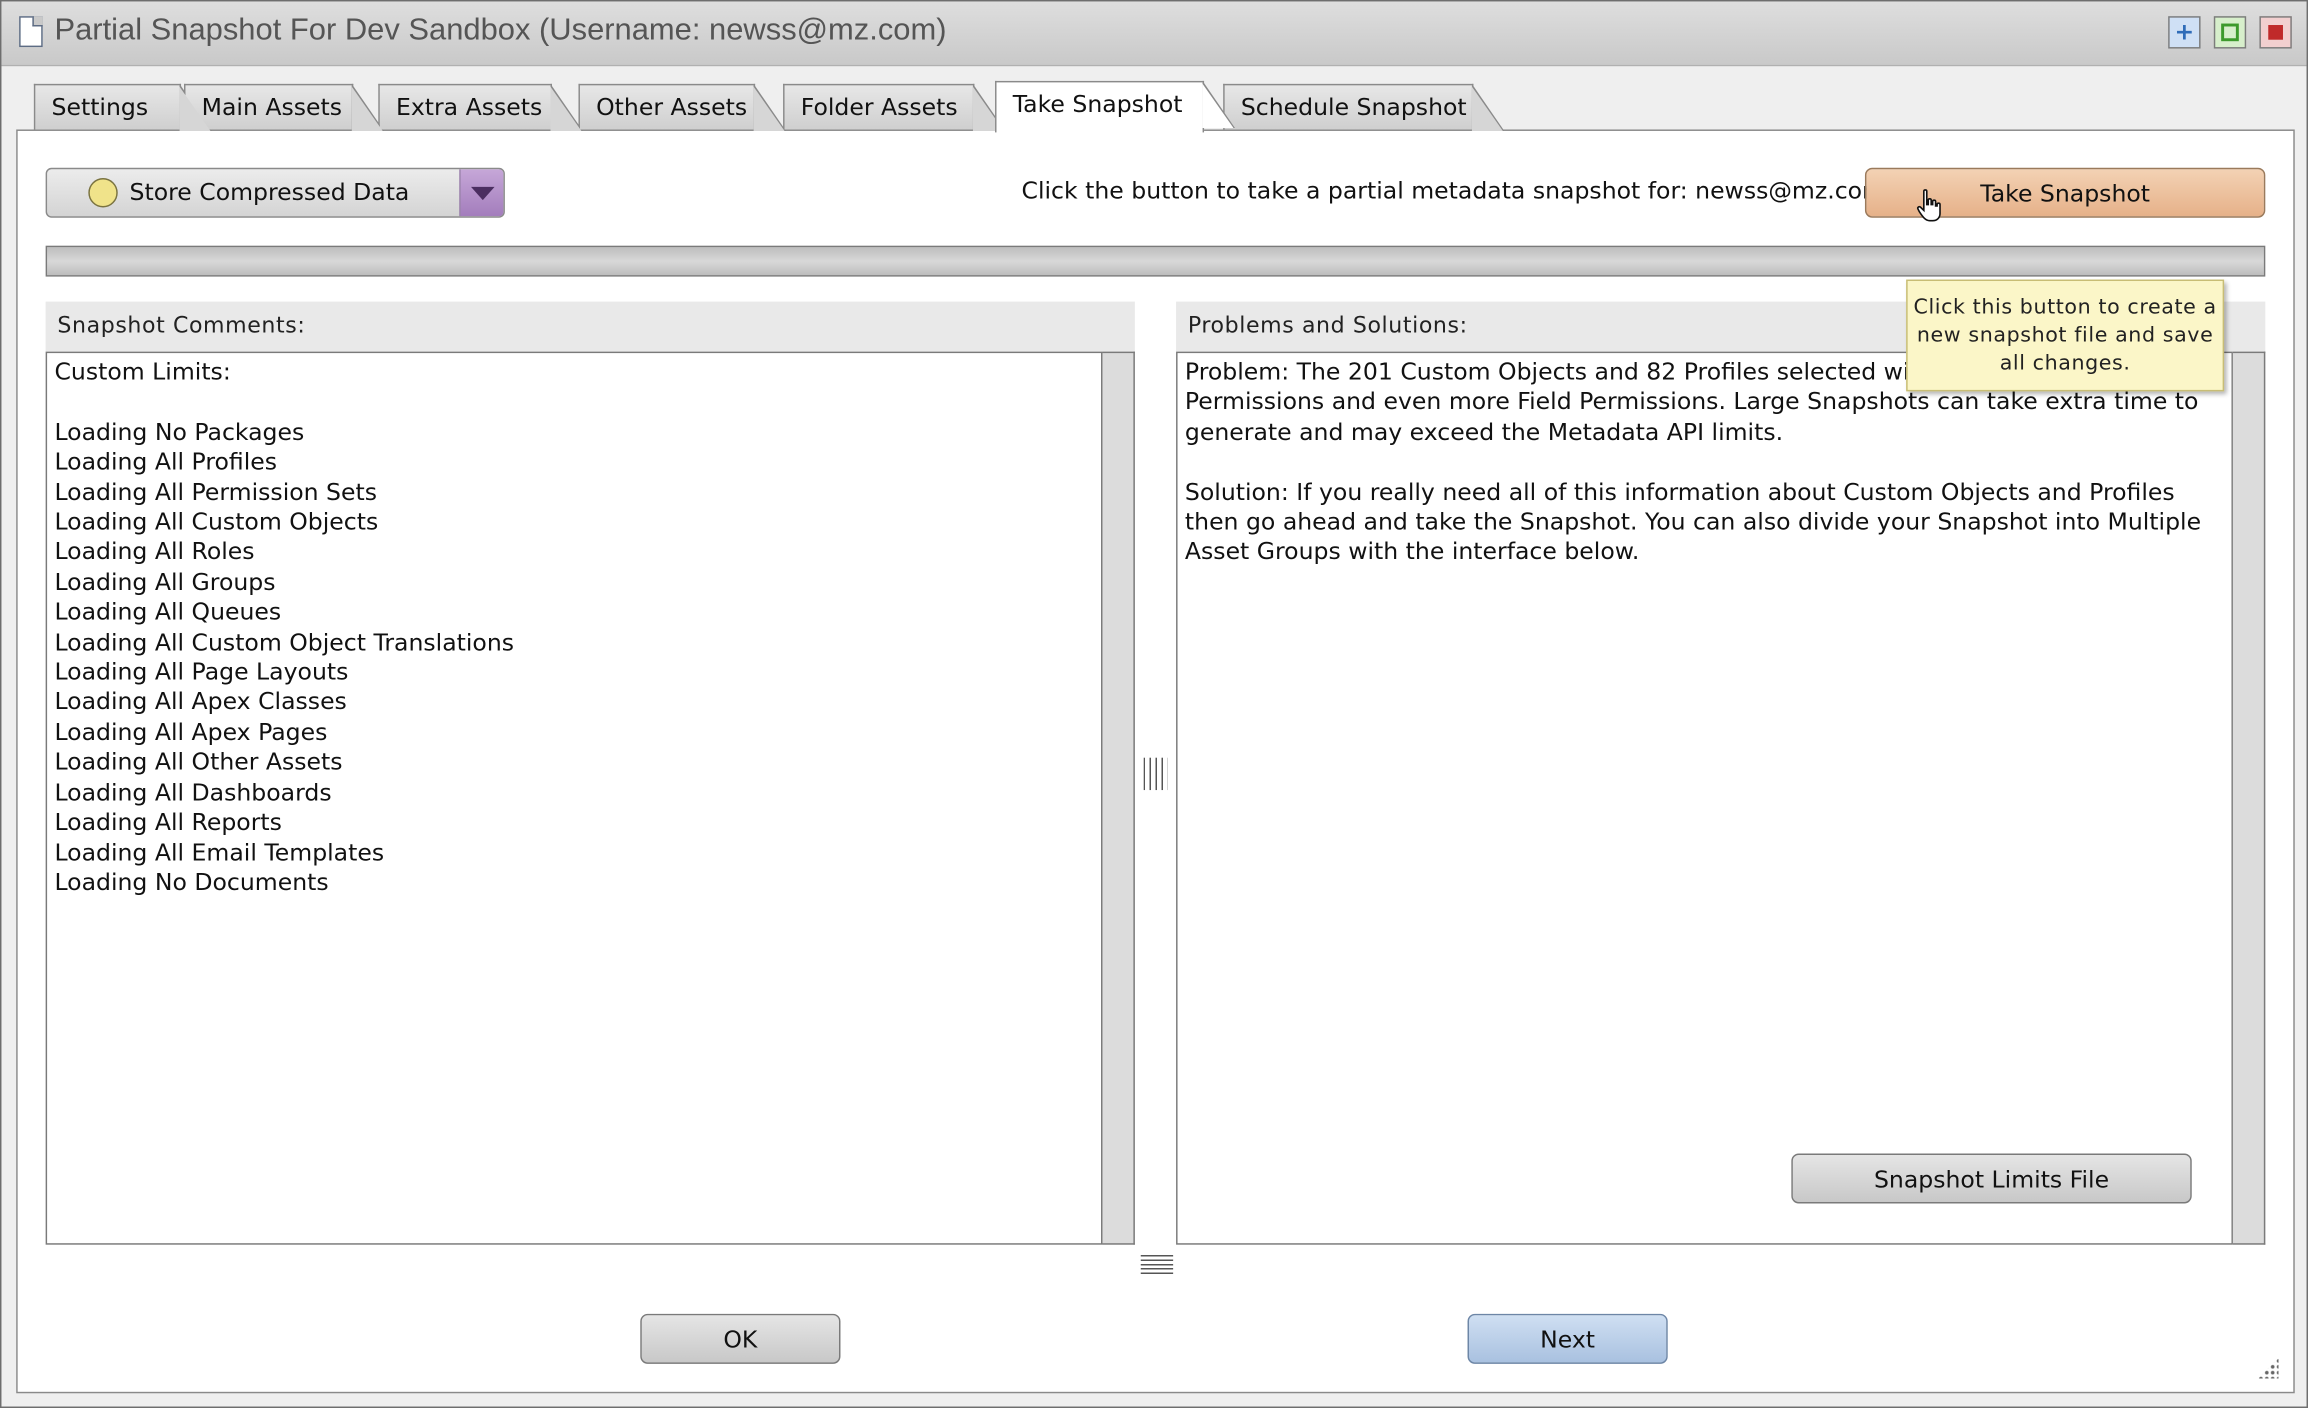 This screenshot has width=2308, height=1408. I want to click on tab-extra-assets: Extra Assets, so click(480, 107).